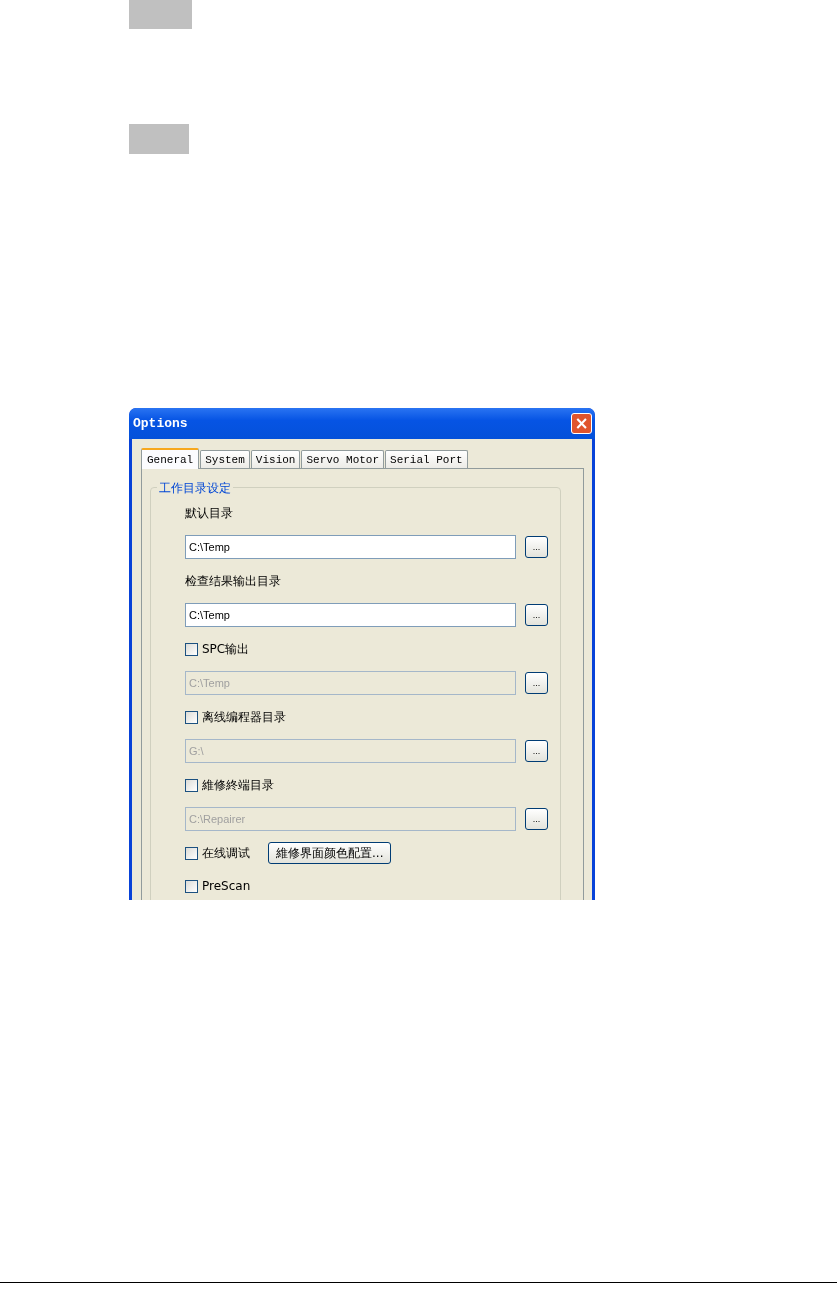 The width and height of the screenshot is (837, 1292). I want to click on checkbox-label: SPC输出, so click(226, 649).